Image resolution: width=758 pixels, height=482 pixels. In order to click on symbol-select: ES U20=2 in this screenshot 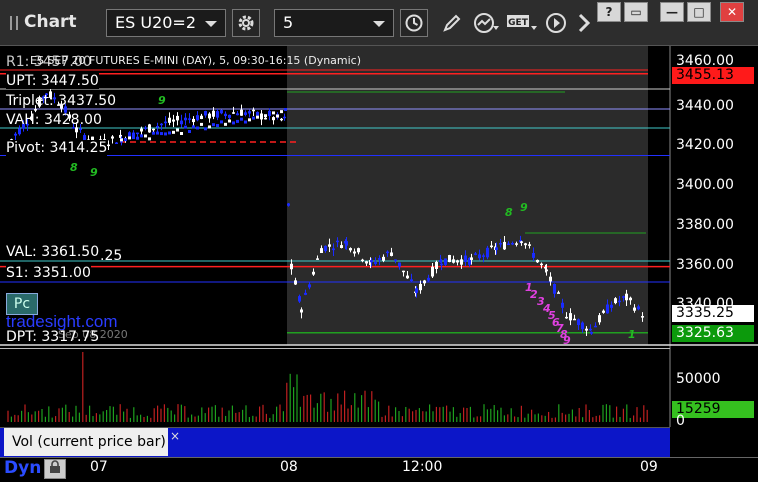, I will do `click(166, 23)`.